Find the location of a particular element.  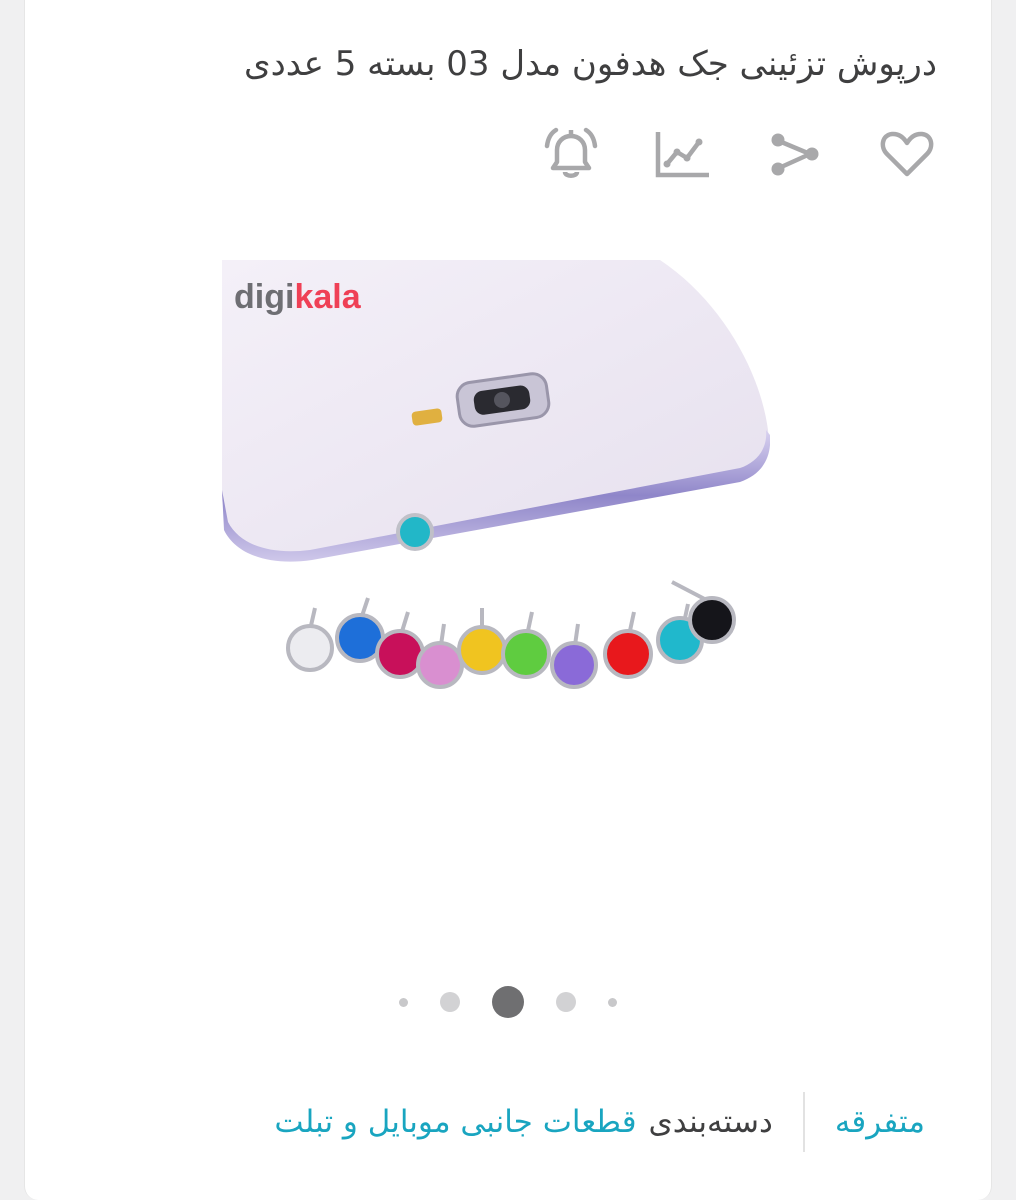

share-button is located at coordinates (795, 154).